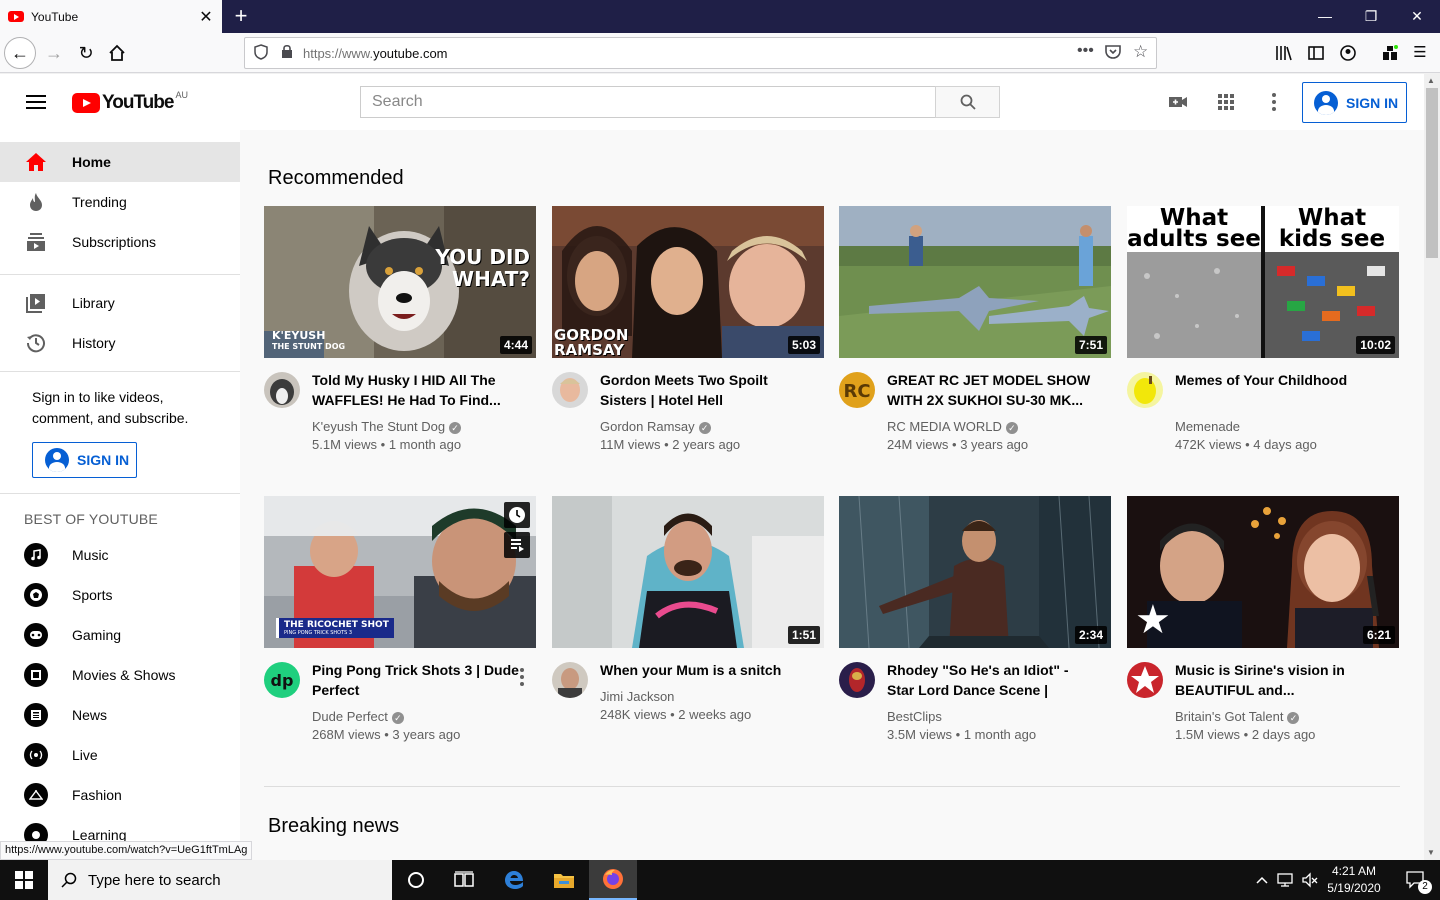 The width and height of the screenshot is (1440, 900). Describe the element at coordinates (24, 880) in the screenshot. I see `start-button` at that location.